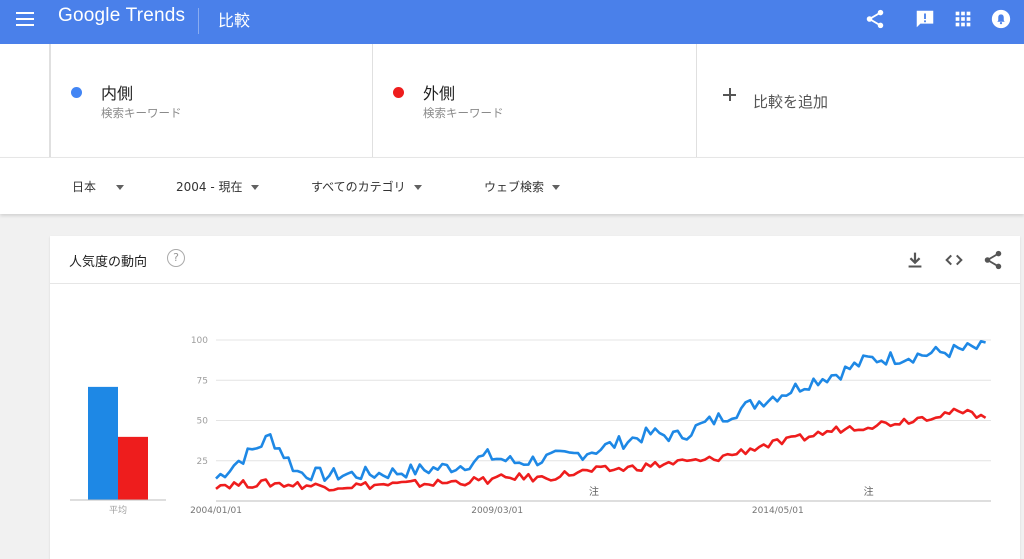  I want to click on region-filter-label: 日本, so click(84, 187).